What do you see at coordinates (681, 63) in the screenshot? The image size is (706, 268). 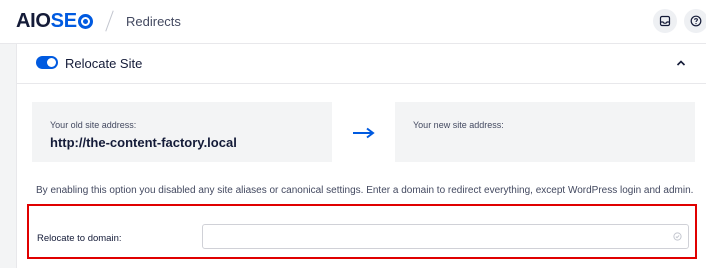 I see `chevron-up-icon` at bounding box center [681, 63].